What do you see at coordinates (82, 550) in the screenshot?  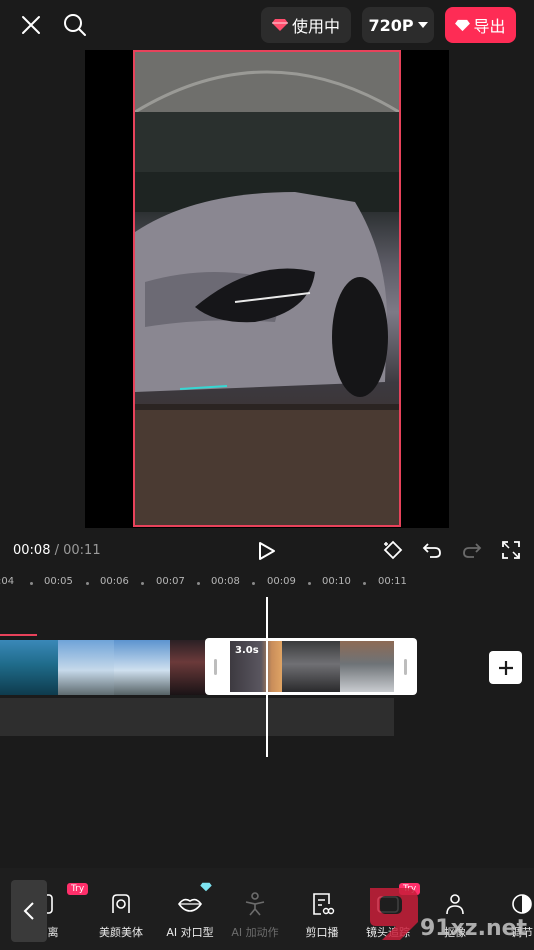 I see `total-time: 00:11` at bounding box center [82, 550].